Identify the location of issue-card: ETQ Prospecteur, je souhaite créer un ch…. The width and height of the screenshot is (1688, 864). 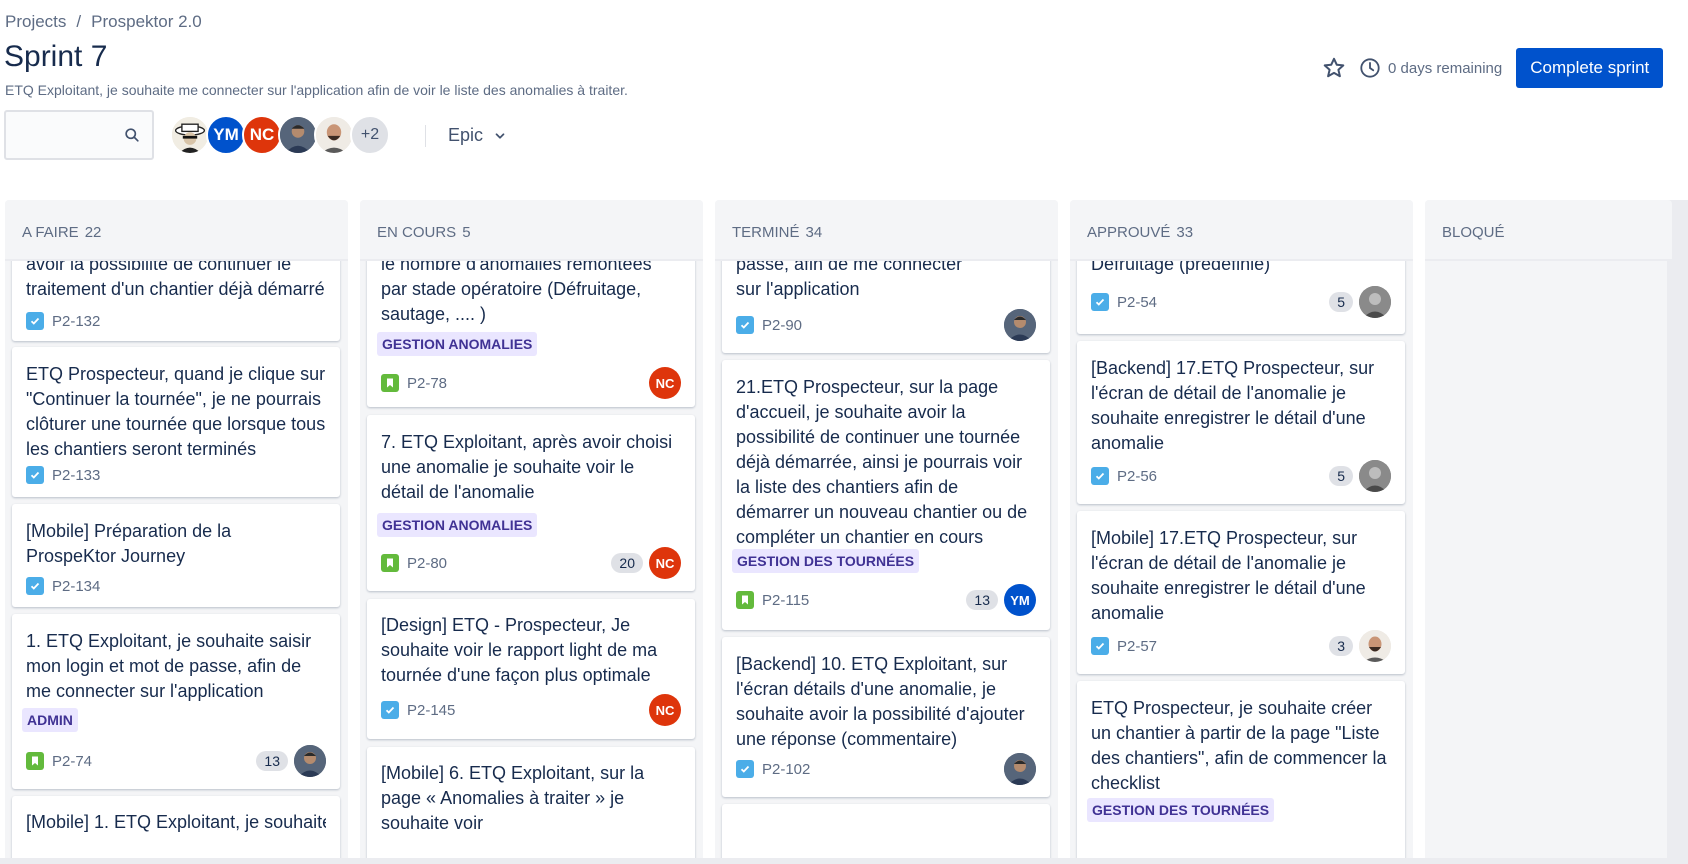
(1241, 772).